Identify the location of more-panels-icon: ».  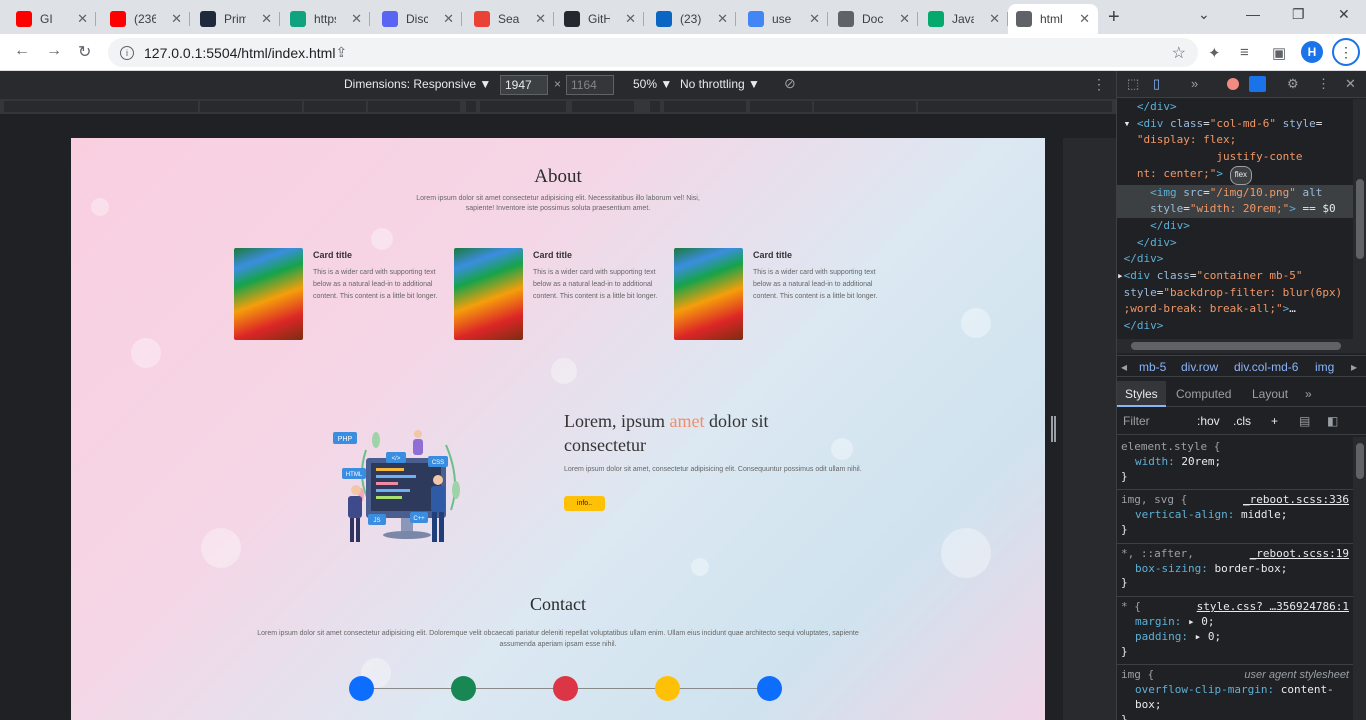
(1308, 394).